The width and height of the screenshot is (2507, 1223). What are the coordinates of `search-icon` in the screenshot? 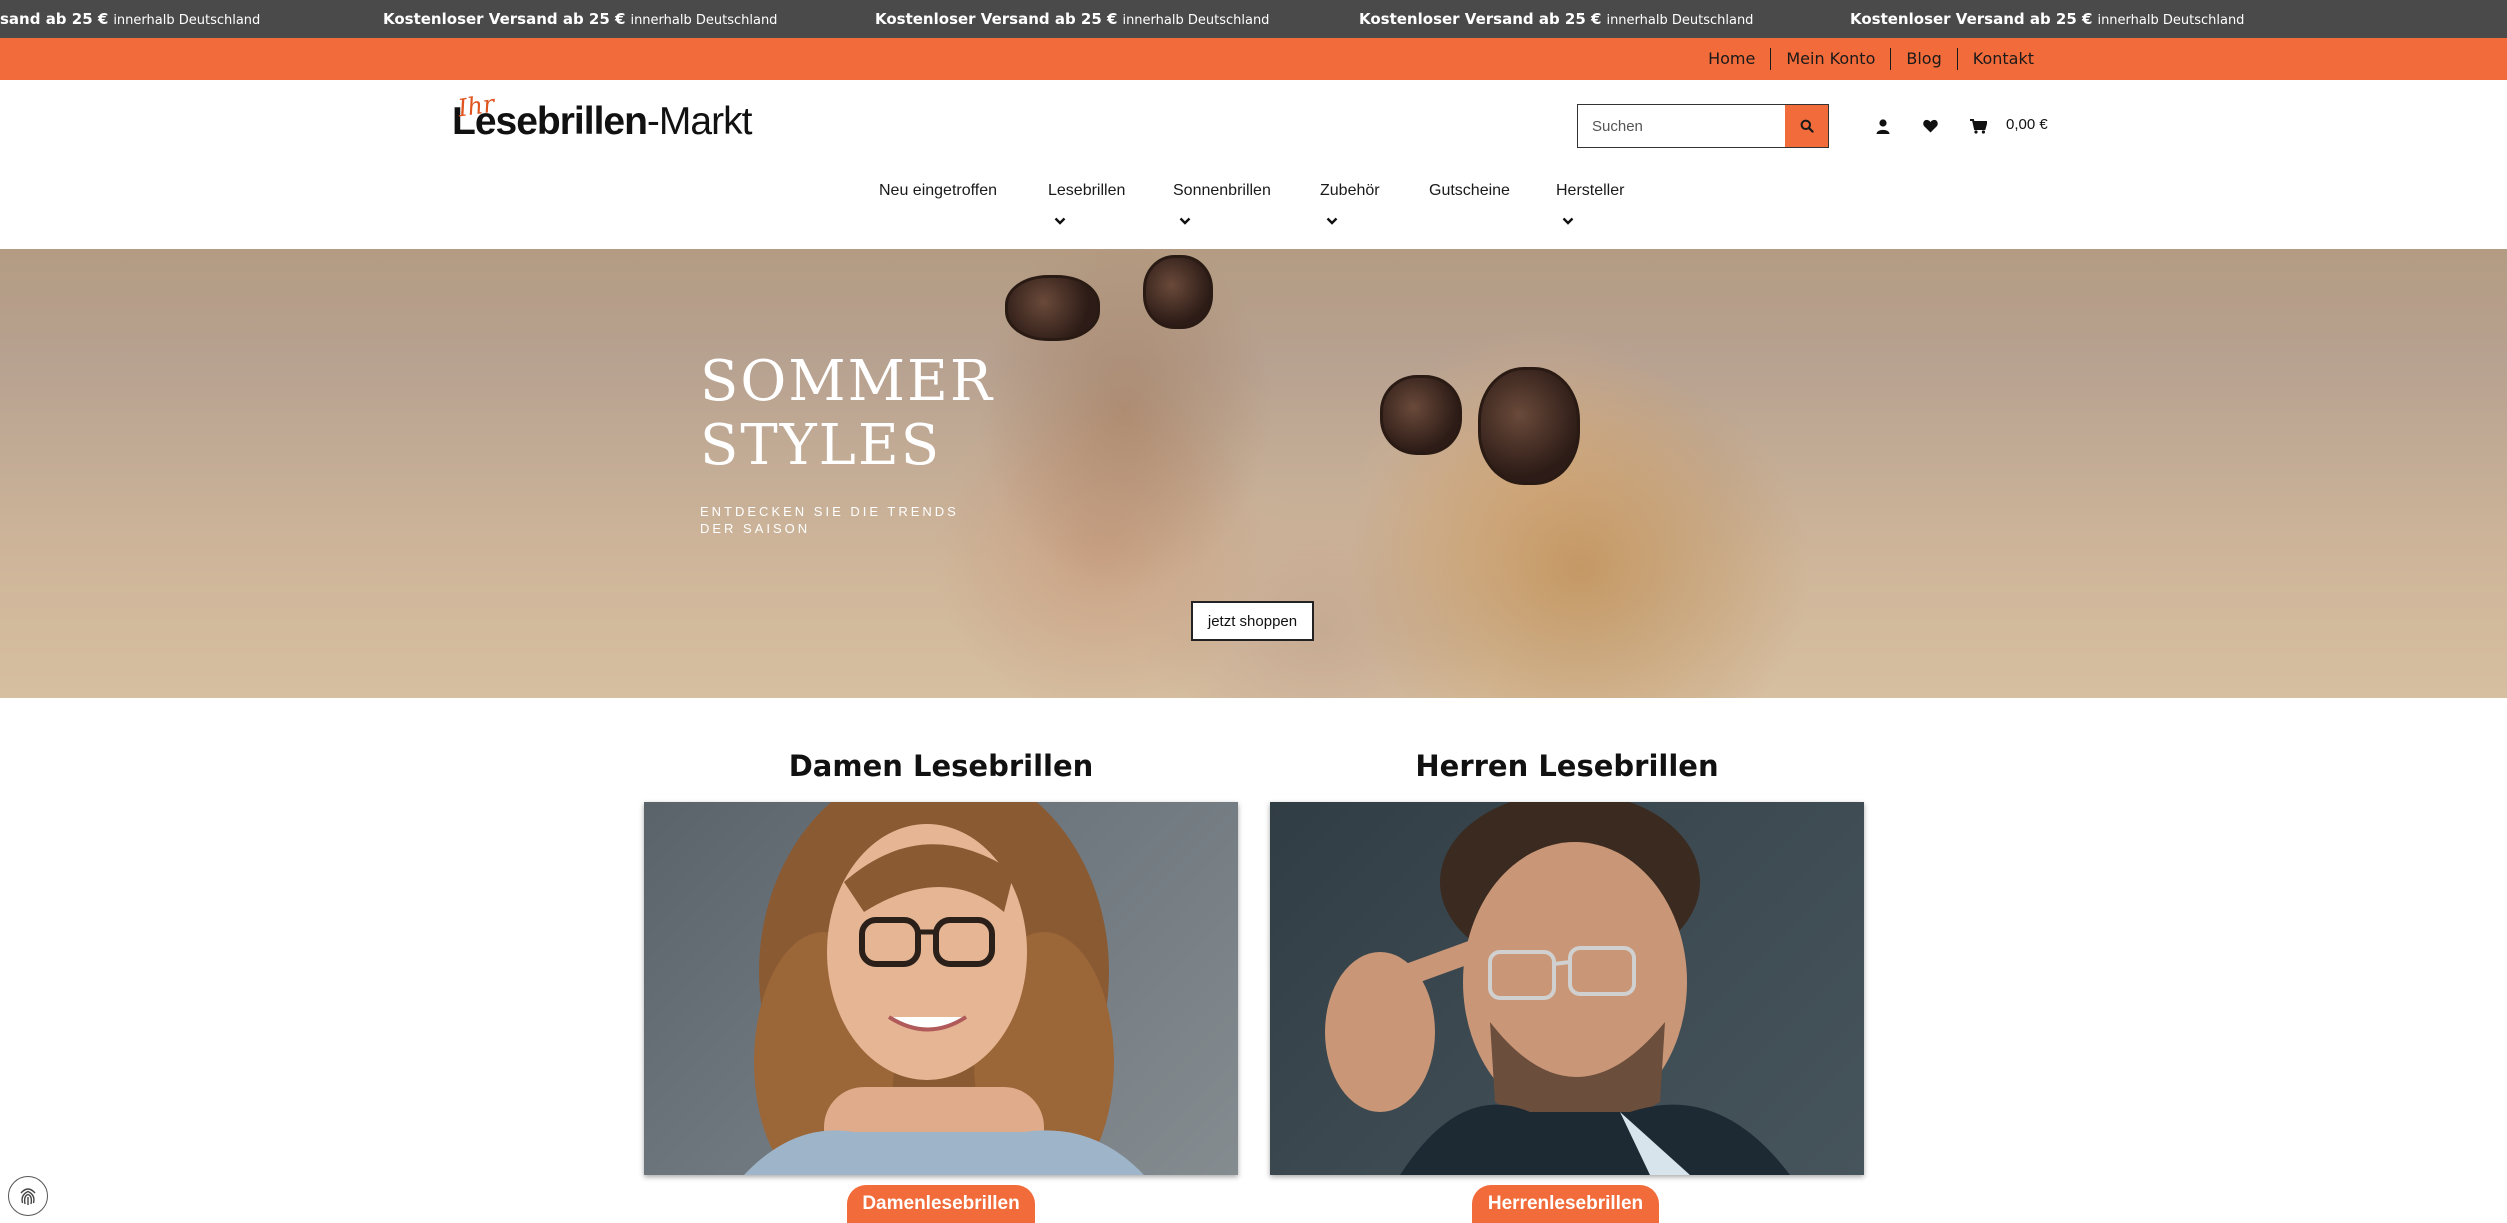 It's located at (1807, 126).